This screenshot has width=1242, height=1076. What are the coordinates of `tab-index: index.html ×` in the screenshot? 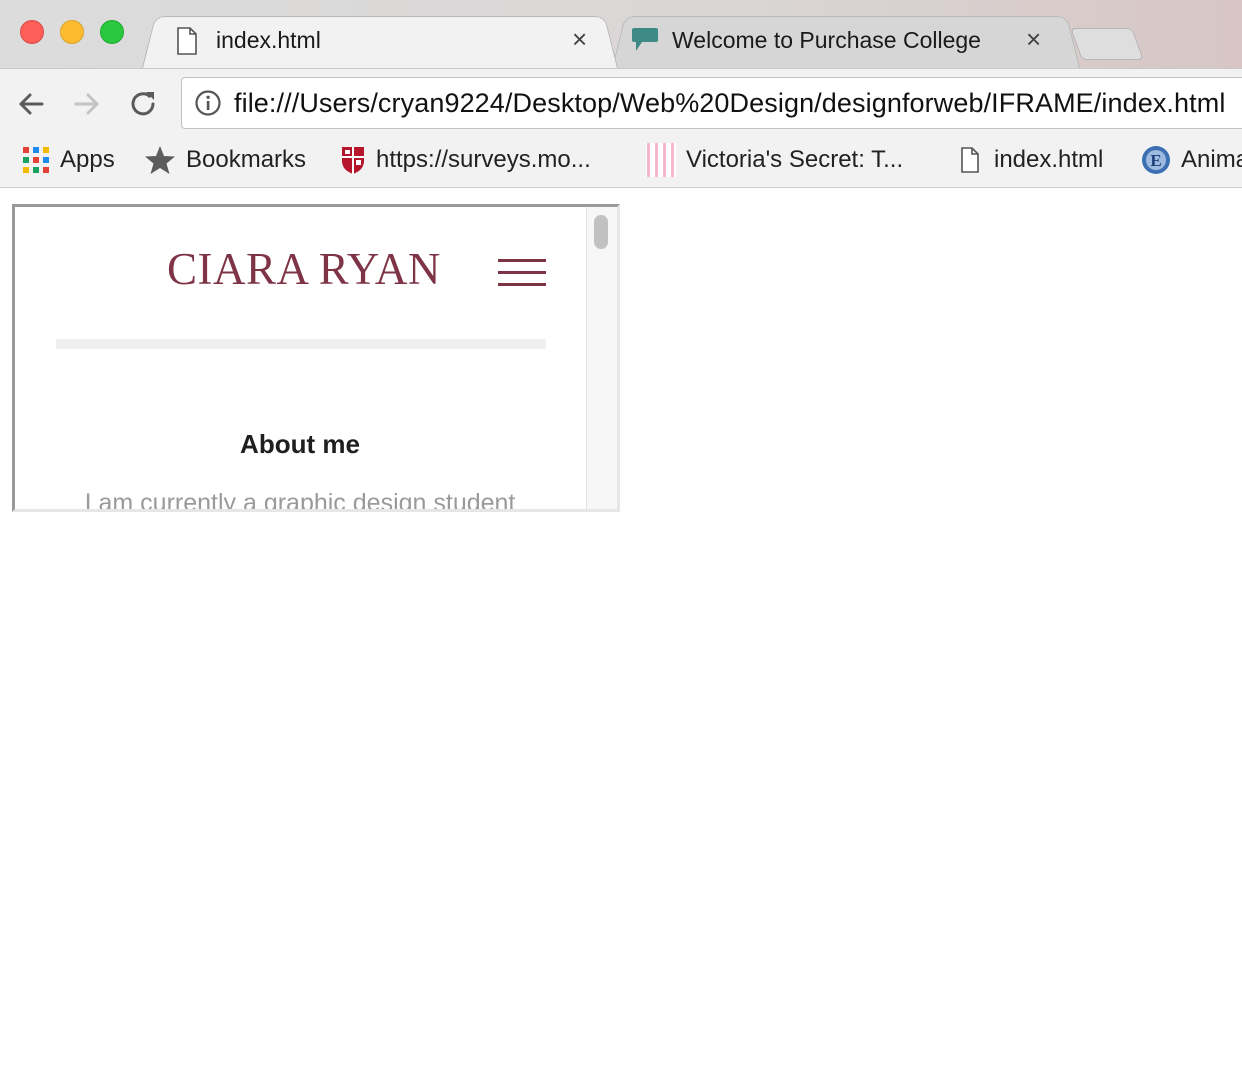 It's located at (380, 40).